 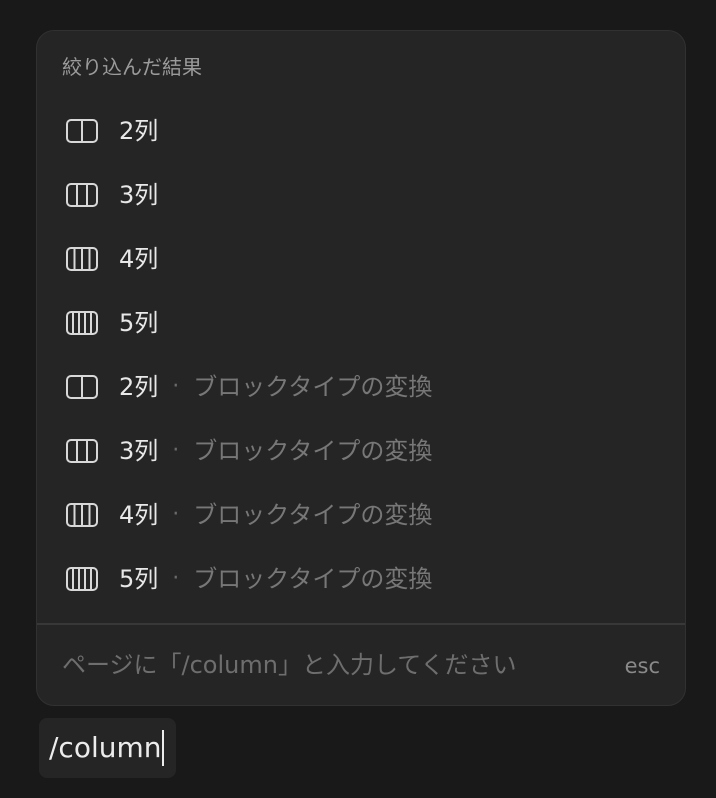 I want to click on menu-item-columns-5: 5列, so click(x=361, y=323).